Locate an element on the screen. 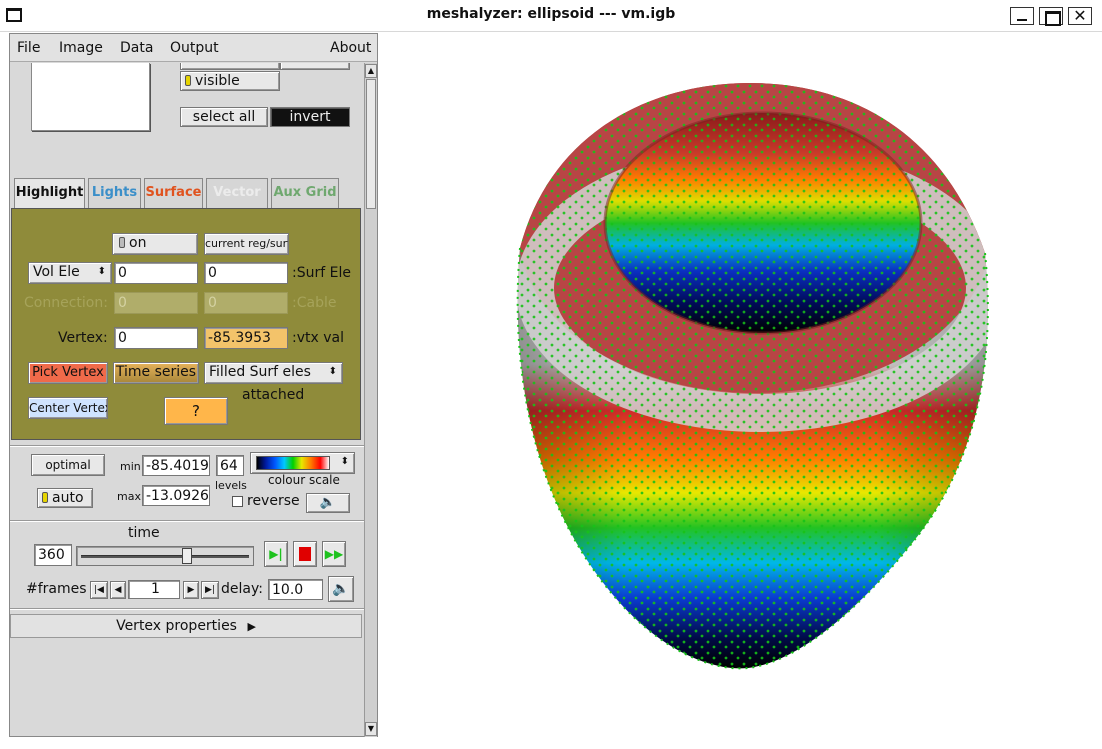 The image size is (1102, 749). minimize-button is located at coordinates (1022, 16).